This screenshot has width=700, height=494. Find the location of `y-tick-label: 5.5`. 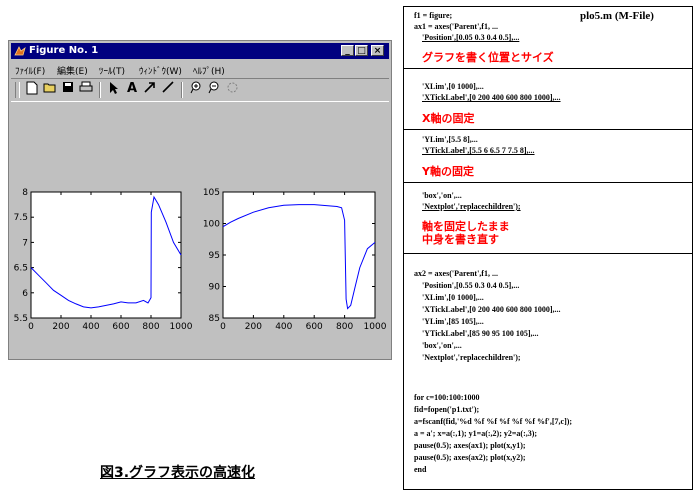

y-tick-label: 5.5 is located at coordinates (21, 319).